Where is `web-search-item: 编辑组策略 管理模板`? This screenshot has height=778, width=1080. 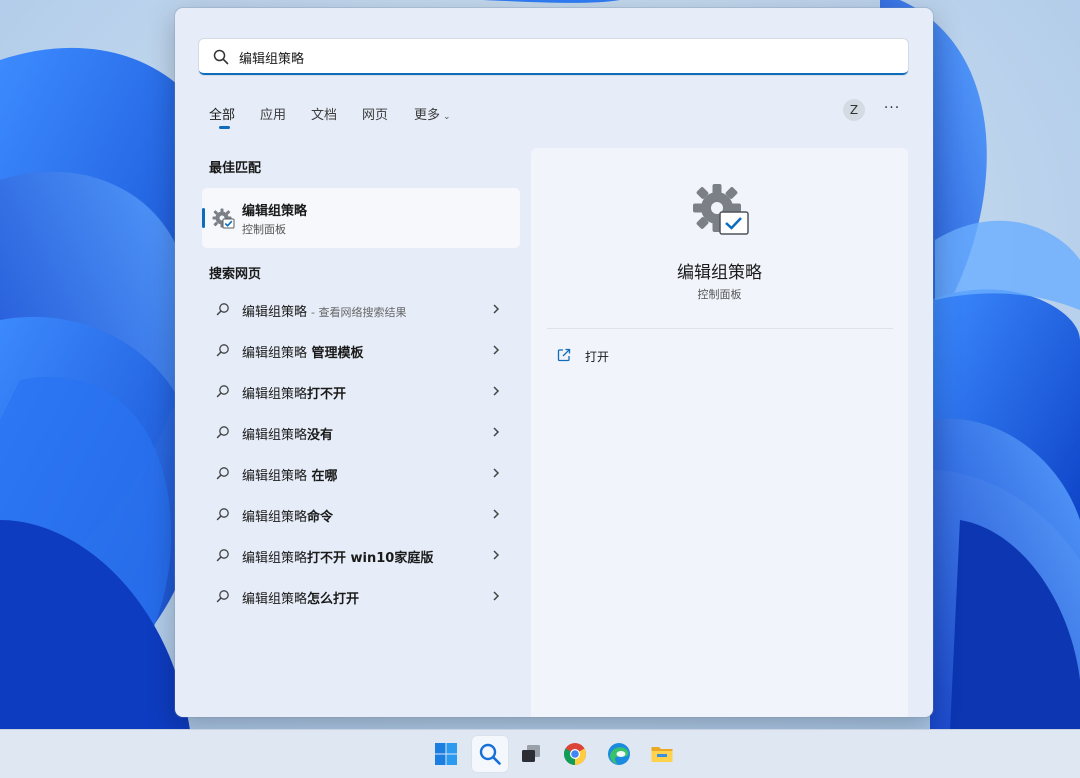
web-search-item: 编辑组策略 管理模板 is located at coordinates (361, 350).